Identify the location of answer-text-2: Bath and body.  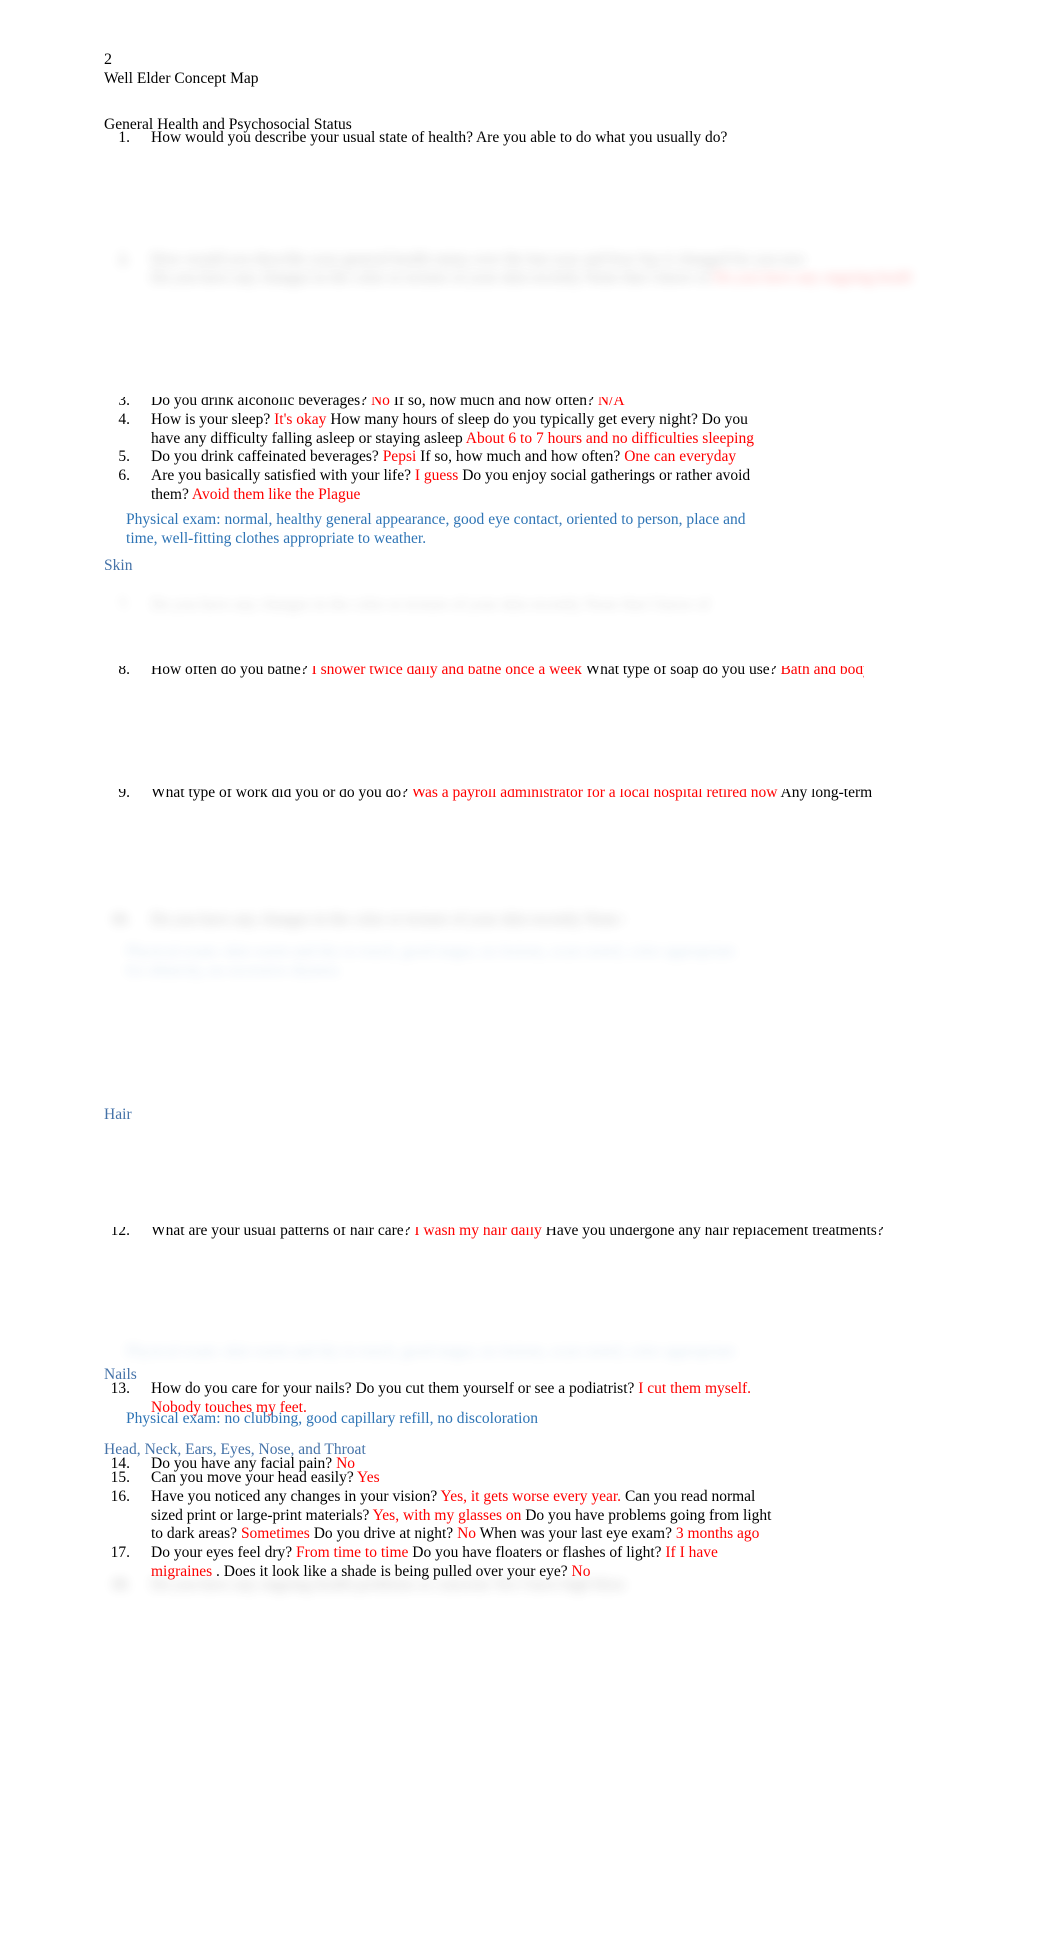
(822, 672).